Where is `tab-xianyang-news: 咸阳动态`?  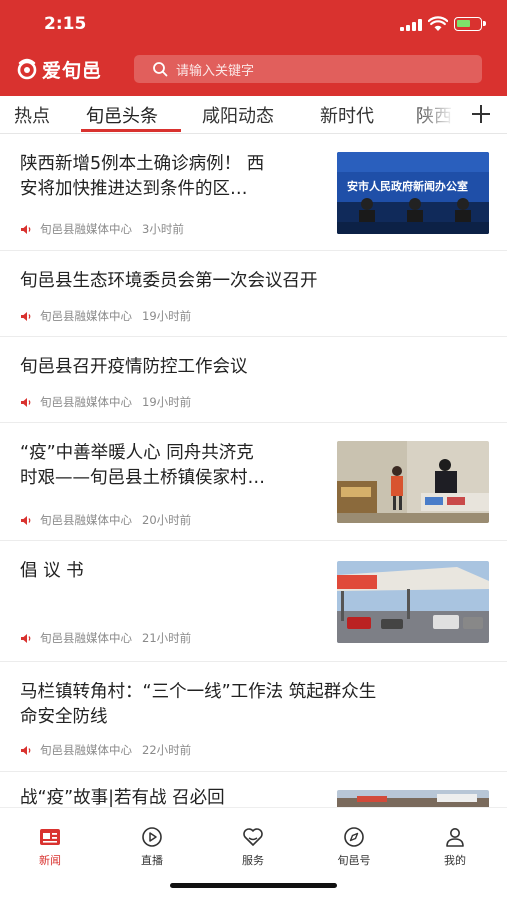
tab-xianyang-news: 咸阳动态 is located at coordinates (238, 115).